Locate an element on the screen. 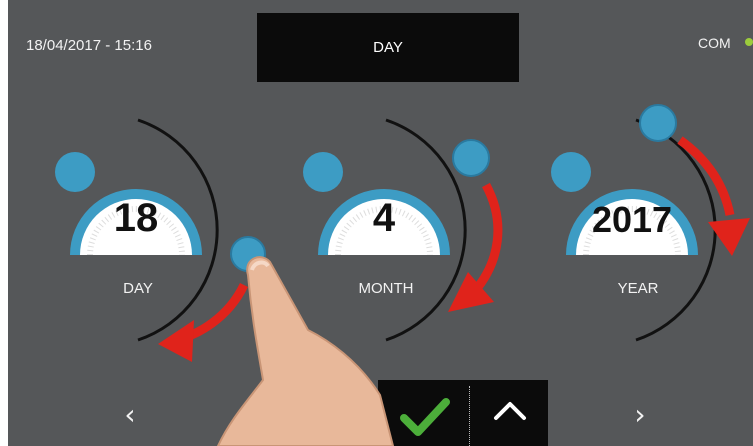 This screenshot has height=446, width=753. dial-day-label: DAY is located at coordinates (138, 288).